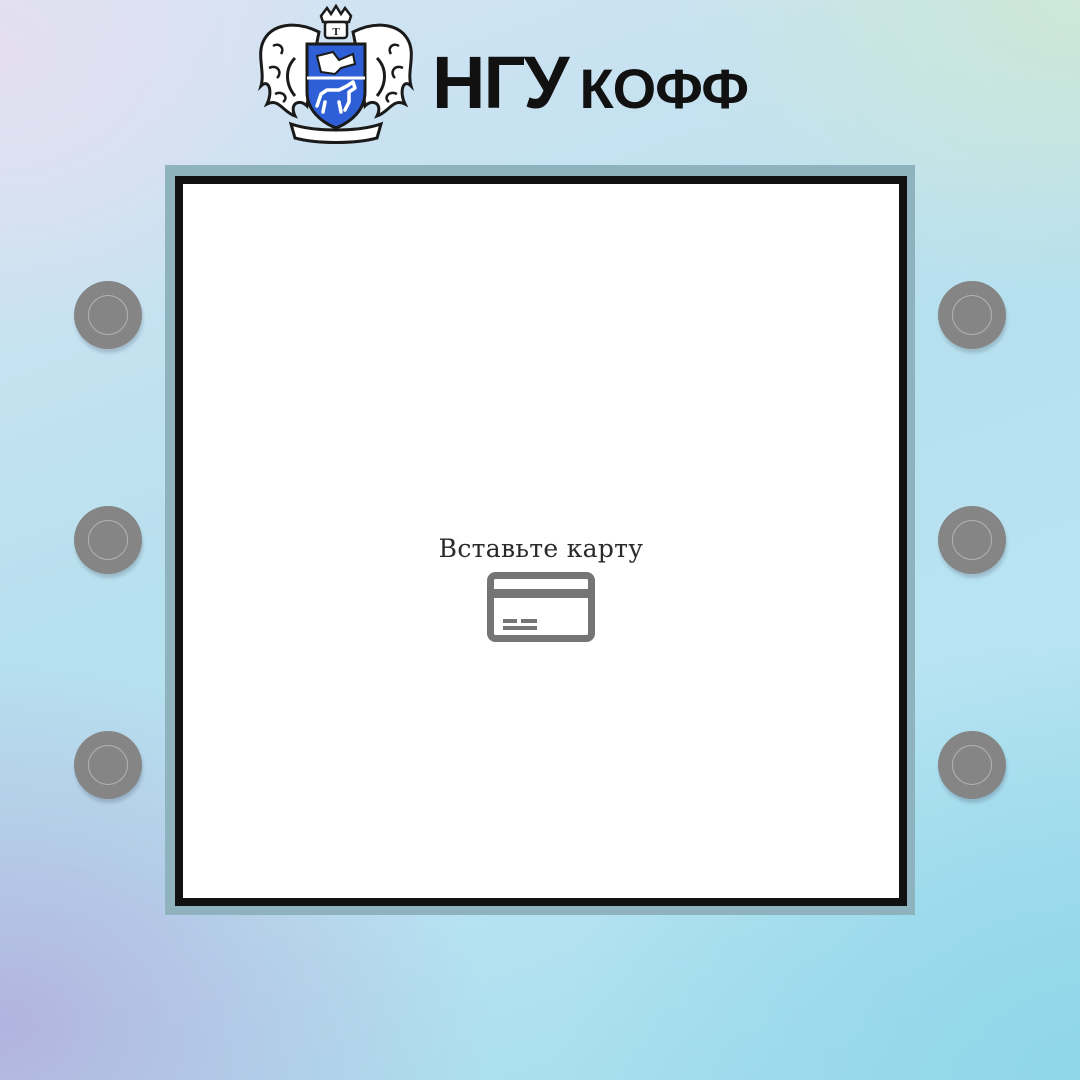 The height and width of the screenshot is (1080, 1080). Describe the element at coordinates (500, 82) in the screenshot. I see `brand-name-part-1: НГУ` at that location.